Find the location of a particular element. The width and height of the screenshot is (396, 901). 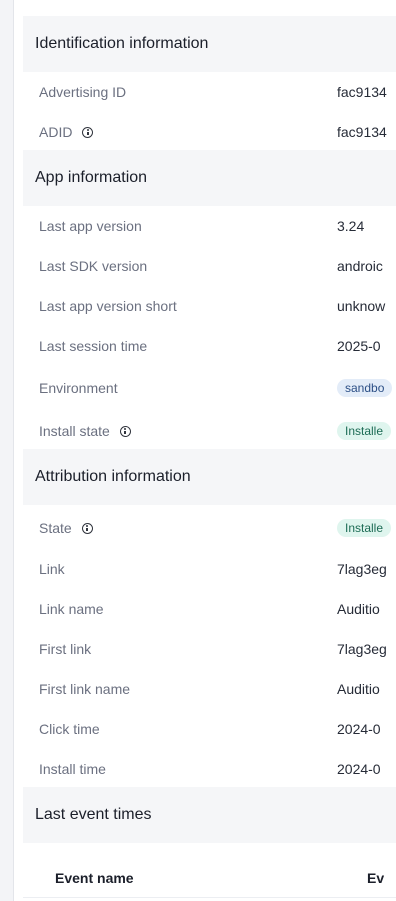

section-title: App information is located at coordinates (91, 177).